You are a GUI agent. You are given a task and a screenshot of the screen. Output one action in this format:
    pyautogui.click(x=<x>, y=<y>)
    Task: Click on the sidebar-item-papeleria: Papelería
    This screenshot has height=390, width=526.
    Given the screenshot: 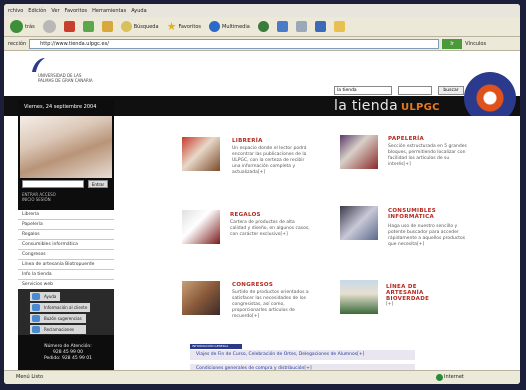 What is the action you would take?
    pyautogui.click(x=66, y=225)
    